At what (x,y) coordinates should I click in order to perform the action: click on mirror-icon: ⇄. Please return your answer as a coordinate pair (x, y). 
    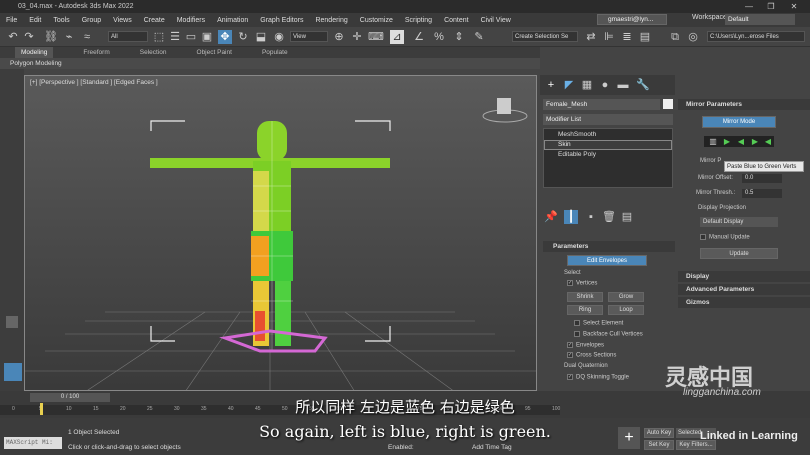
    Looking at the image, I should click on (591, 37).